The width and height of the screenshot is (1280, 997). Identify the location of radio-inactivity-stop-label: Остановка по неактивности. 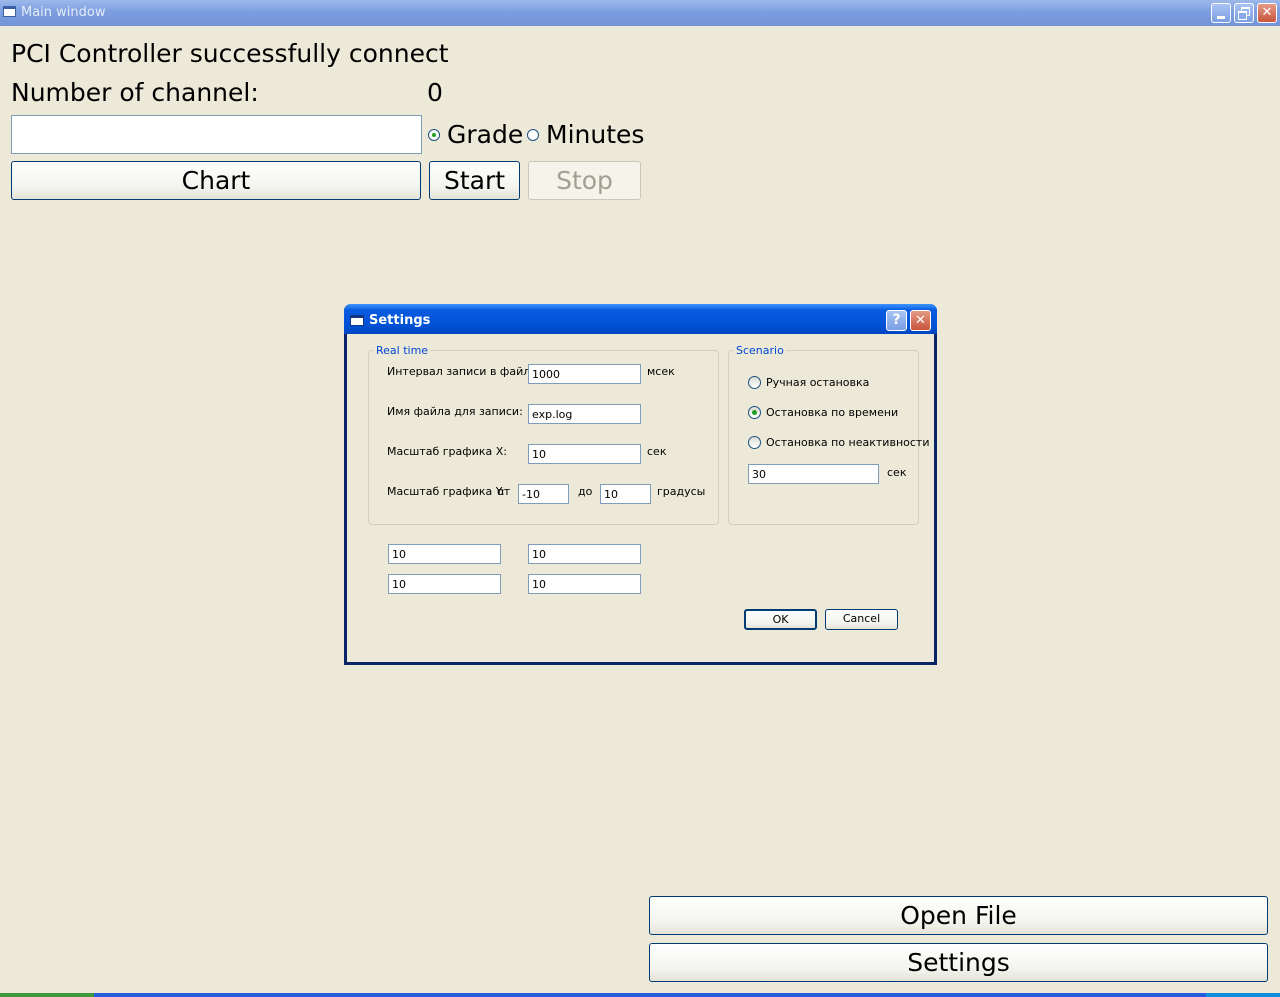
(847, 442).